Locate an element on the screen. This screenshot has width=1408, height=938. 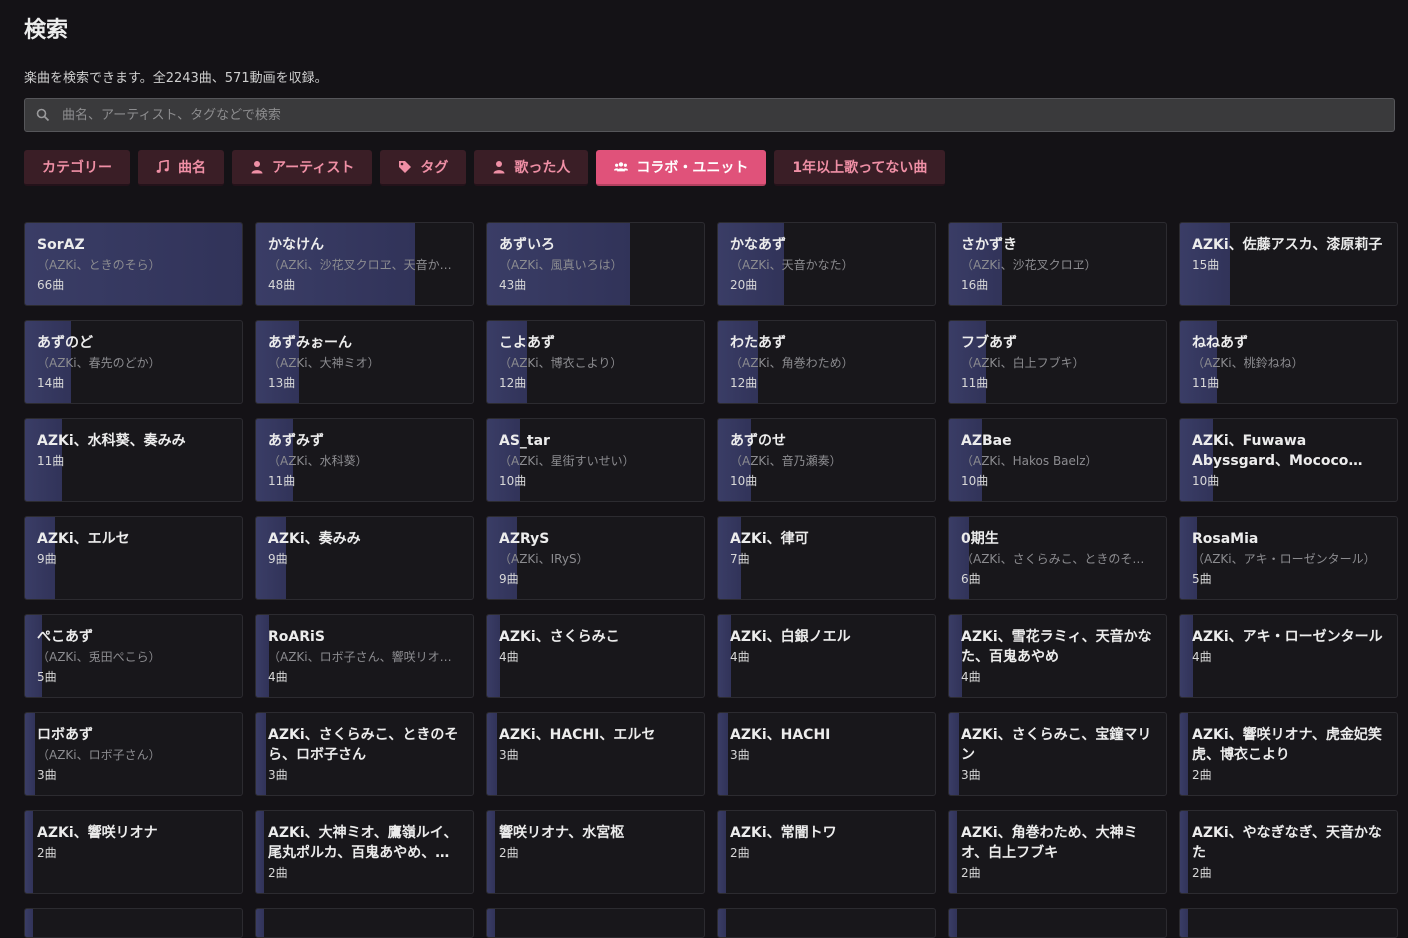
tab-2: アーティスト is located at coordinates (302, 168).